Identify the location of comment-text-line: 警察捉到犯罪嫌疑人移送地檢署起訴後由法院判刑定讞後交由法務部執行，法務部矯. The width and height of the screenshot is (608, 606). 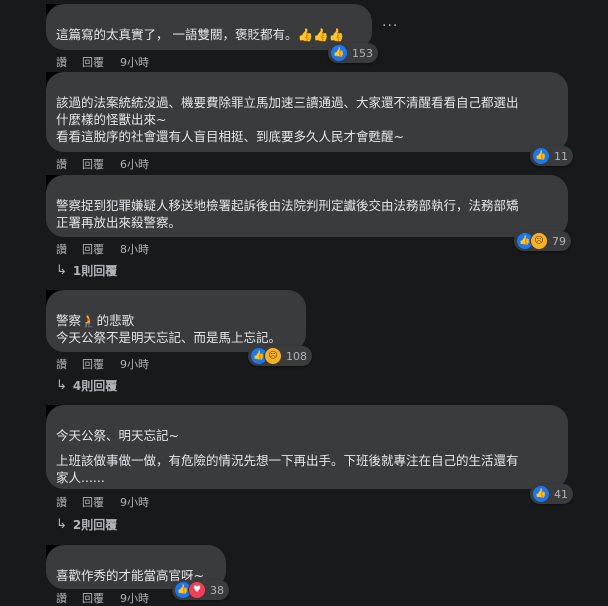
(287, 205).